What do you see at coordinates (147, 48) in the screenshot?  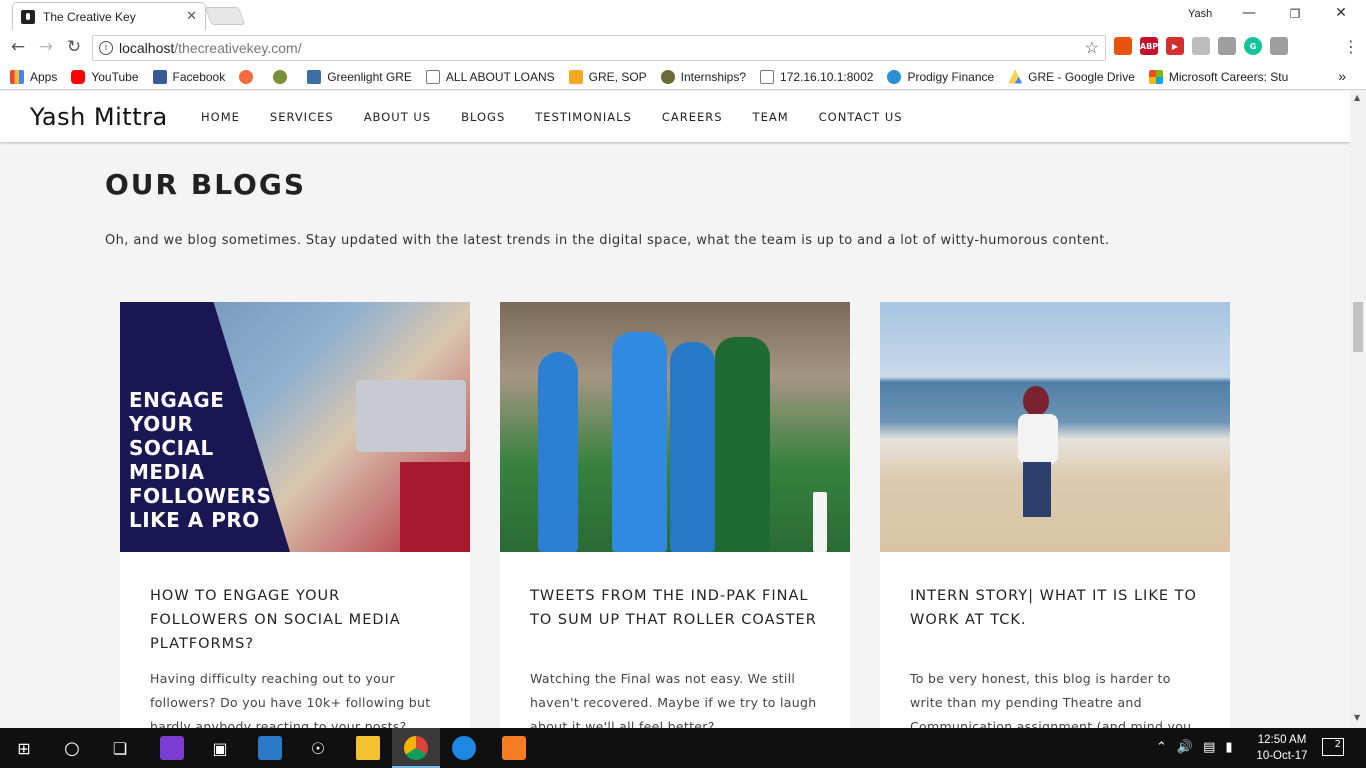 I see `url-host: localhost` at bounding box center [147, 48].